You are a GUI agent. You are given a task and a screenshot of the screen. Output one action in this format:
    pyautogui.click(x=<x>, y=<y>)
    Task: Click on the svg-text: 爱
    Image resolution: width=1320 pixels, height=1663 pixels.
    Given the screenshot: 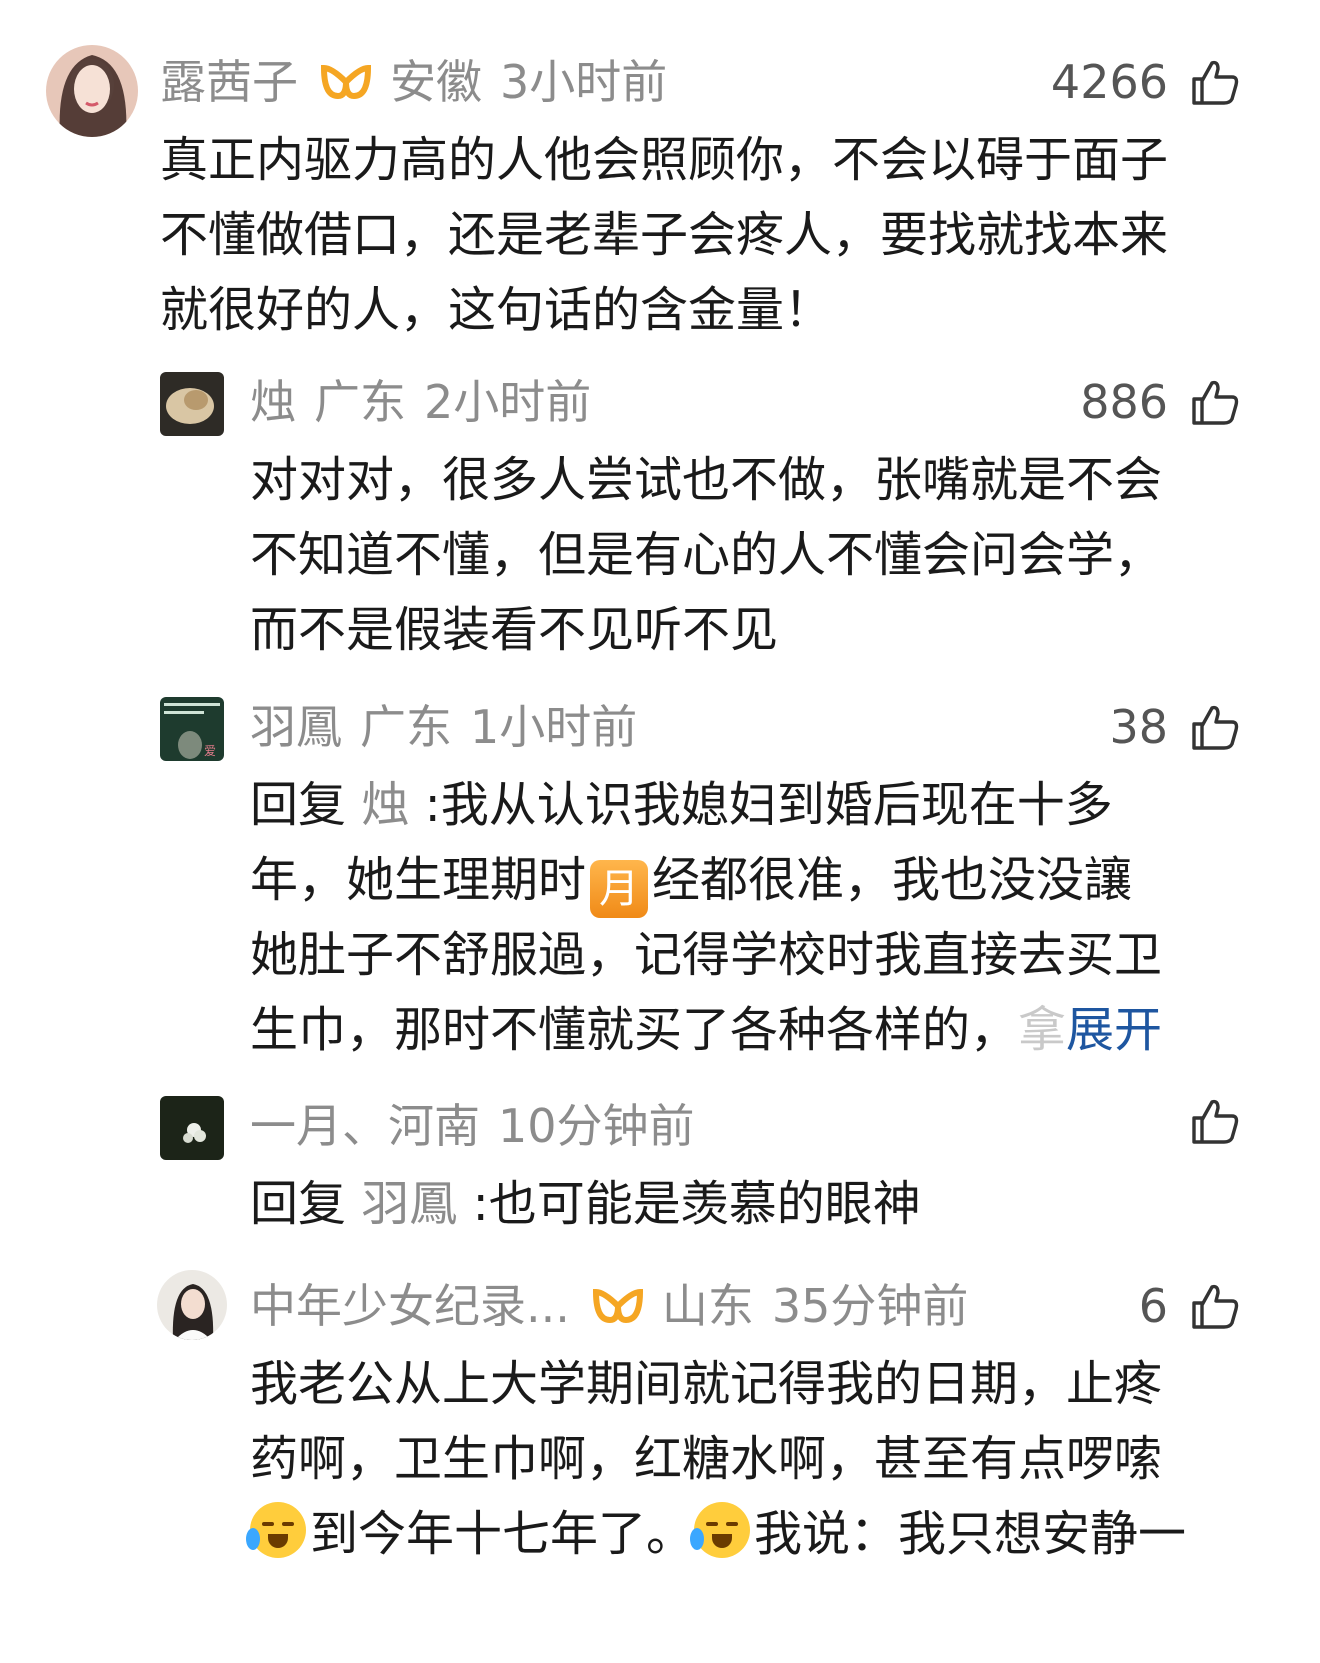 What is the action you would take?
    pyautogui.click(x=210, y=751)
    